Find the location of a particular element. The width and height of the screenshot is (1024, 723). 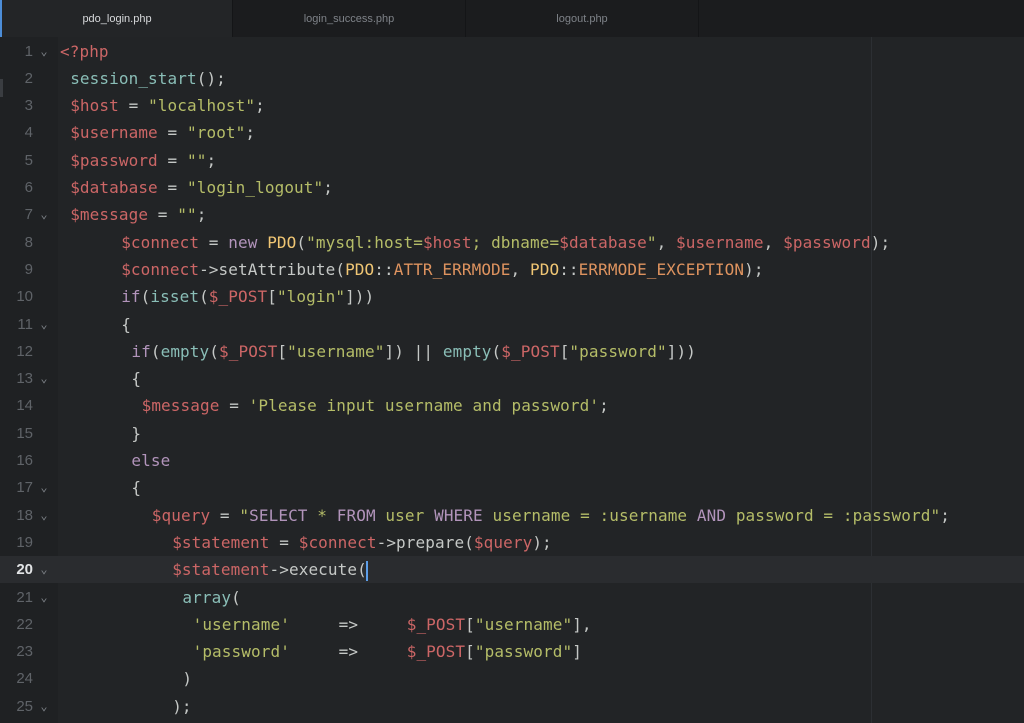

code-token: else is located at coordinates (151, 460).